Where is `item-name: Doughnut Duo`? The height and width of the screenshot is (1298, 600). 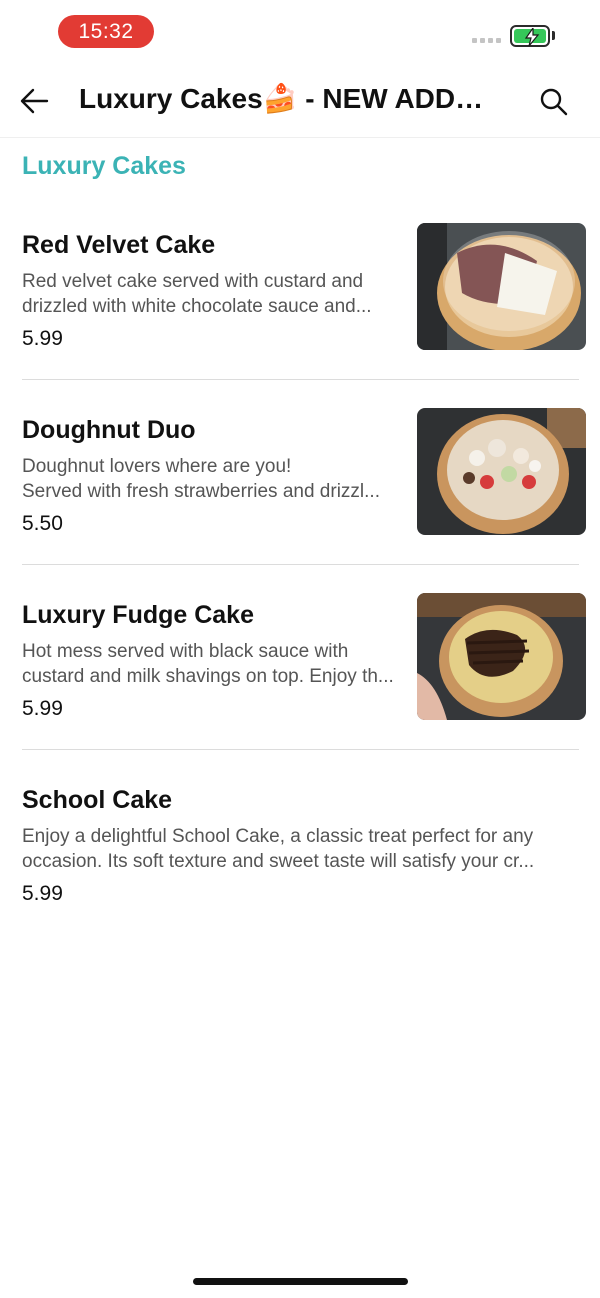 item-name: Doughnut Duo is located at coordinates (109, 430).